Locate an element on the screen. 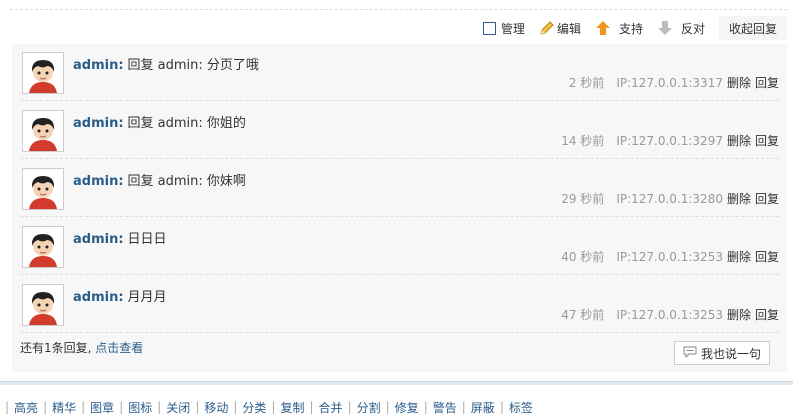  view-more-link: 点击查看 is located at coordinates (119, 348).